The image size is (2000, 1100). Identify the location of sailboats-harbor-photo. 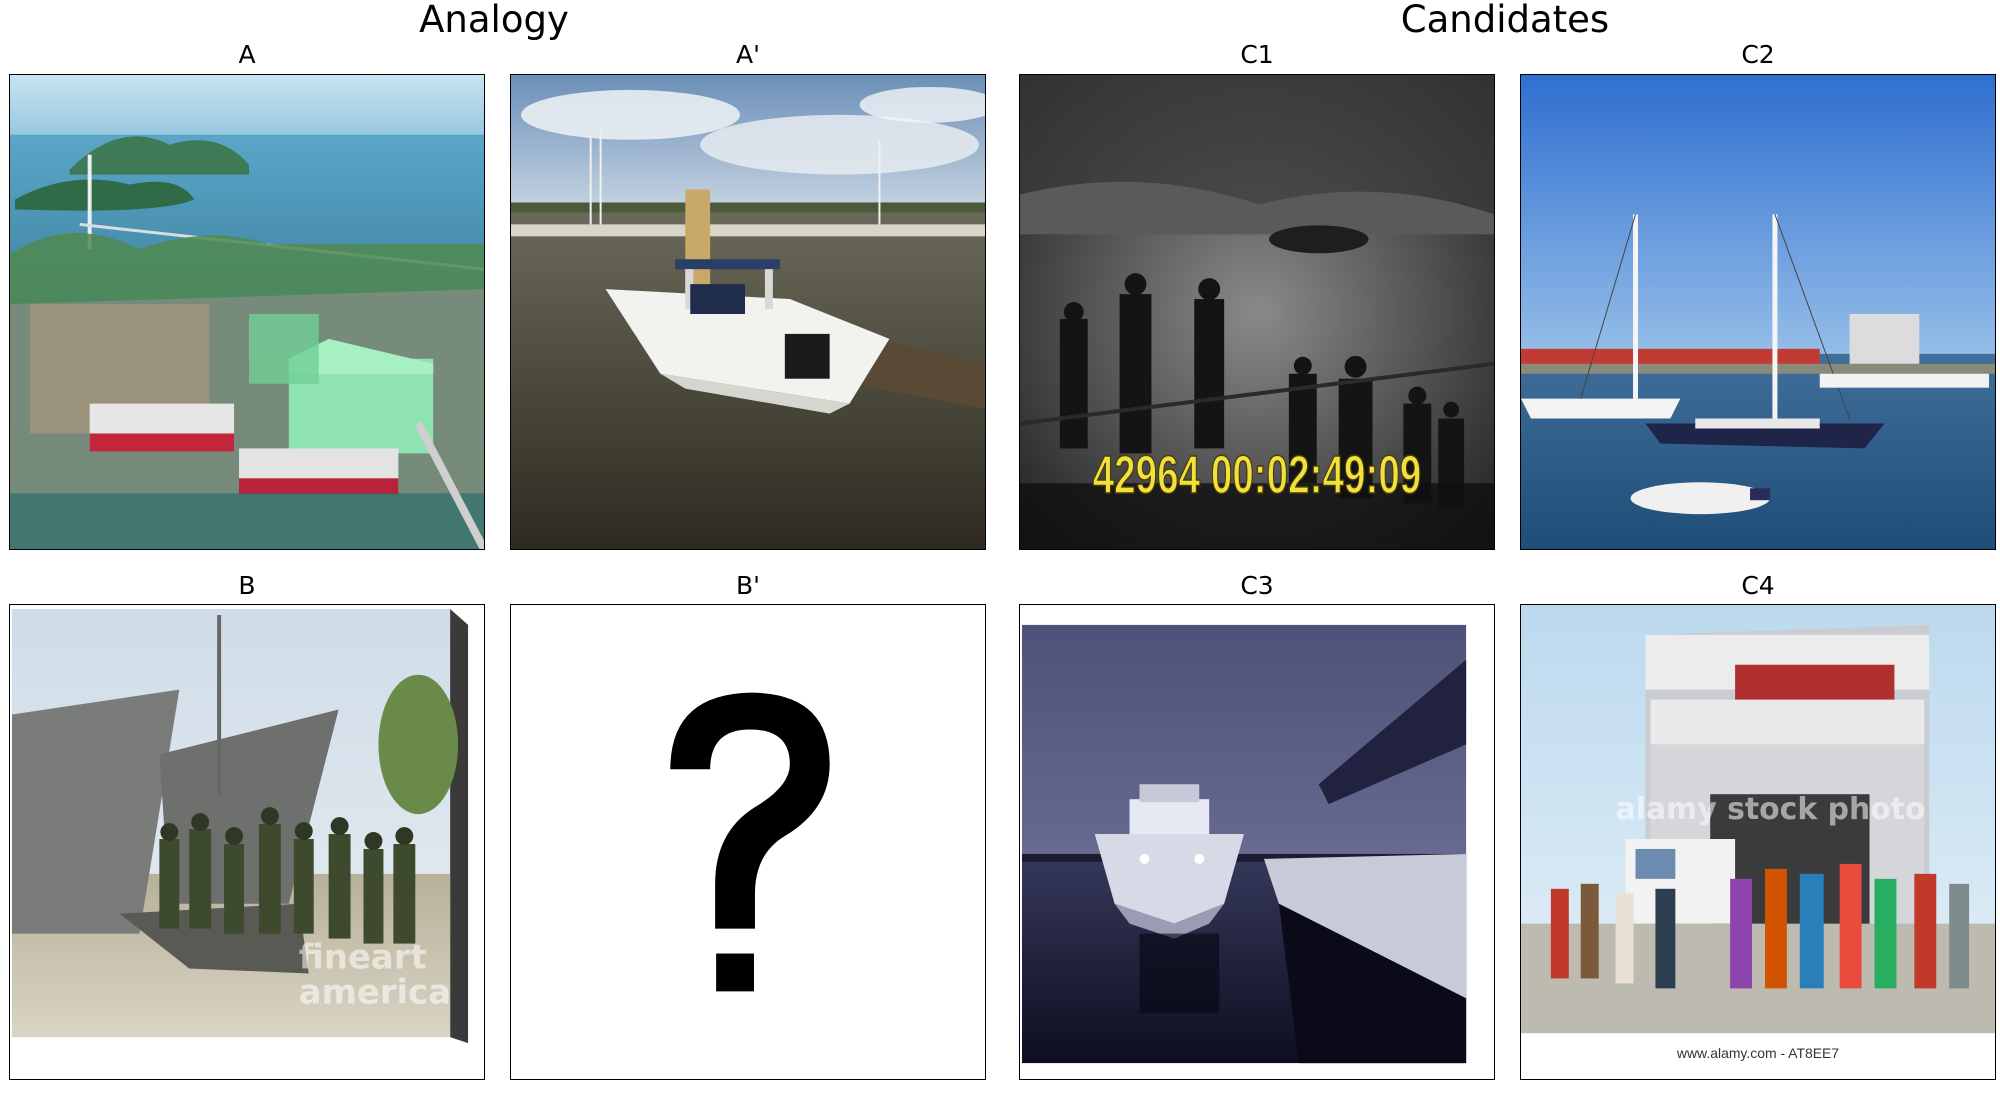
(1758, 312).